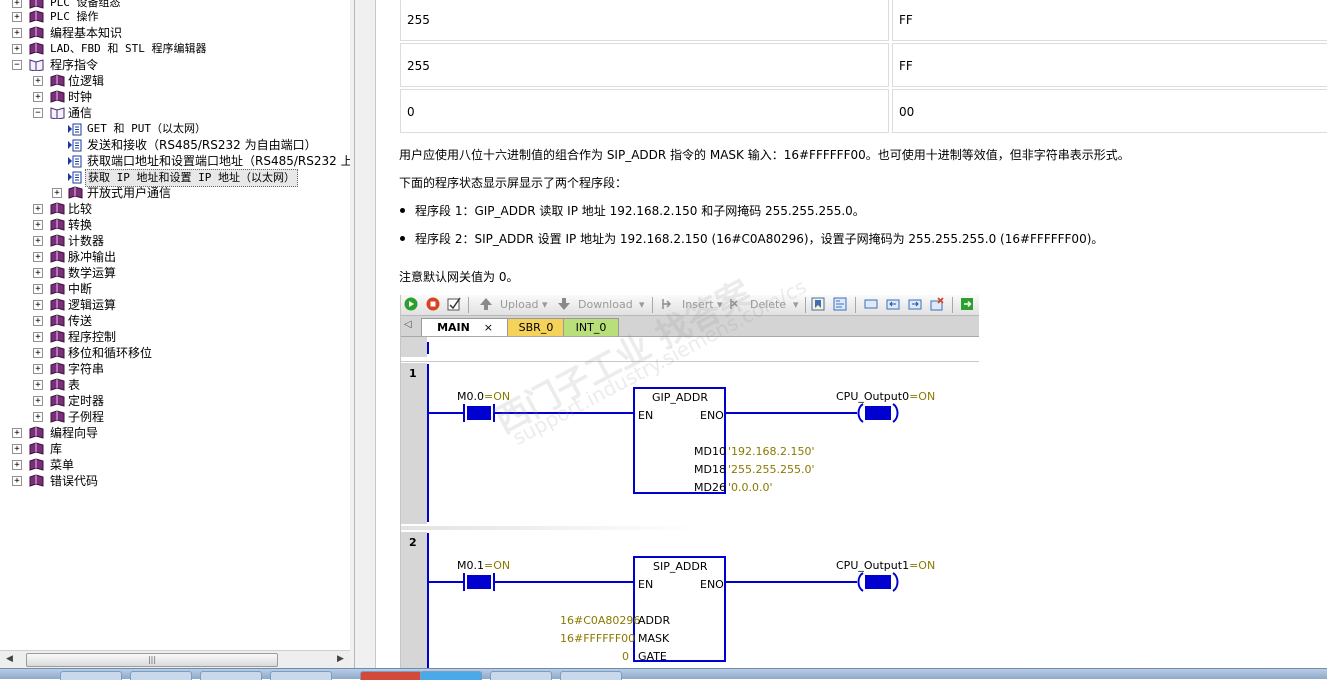 Image resolution: width=1327 pixels, height=680 pixels. Describe the element at coordinates (177, 33) in the screenshot. I see `tree-item: + 编程基本知识` at that location.